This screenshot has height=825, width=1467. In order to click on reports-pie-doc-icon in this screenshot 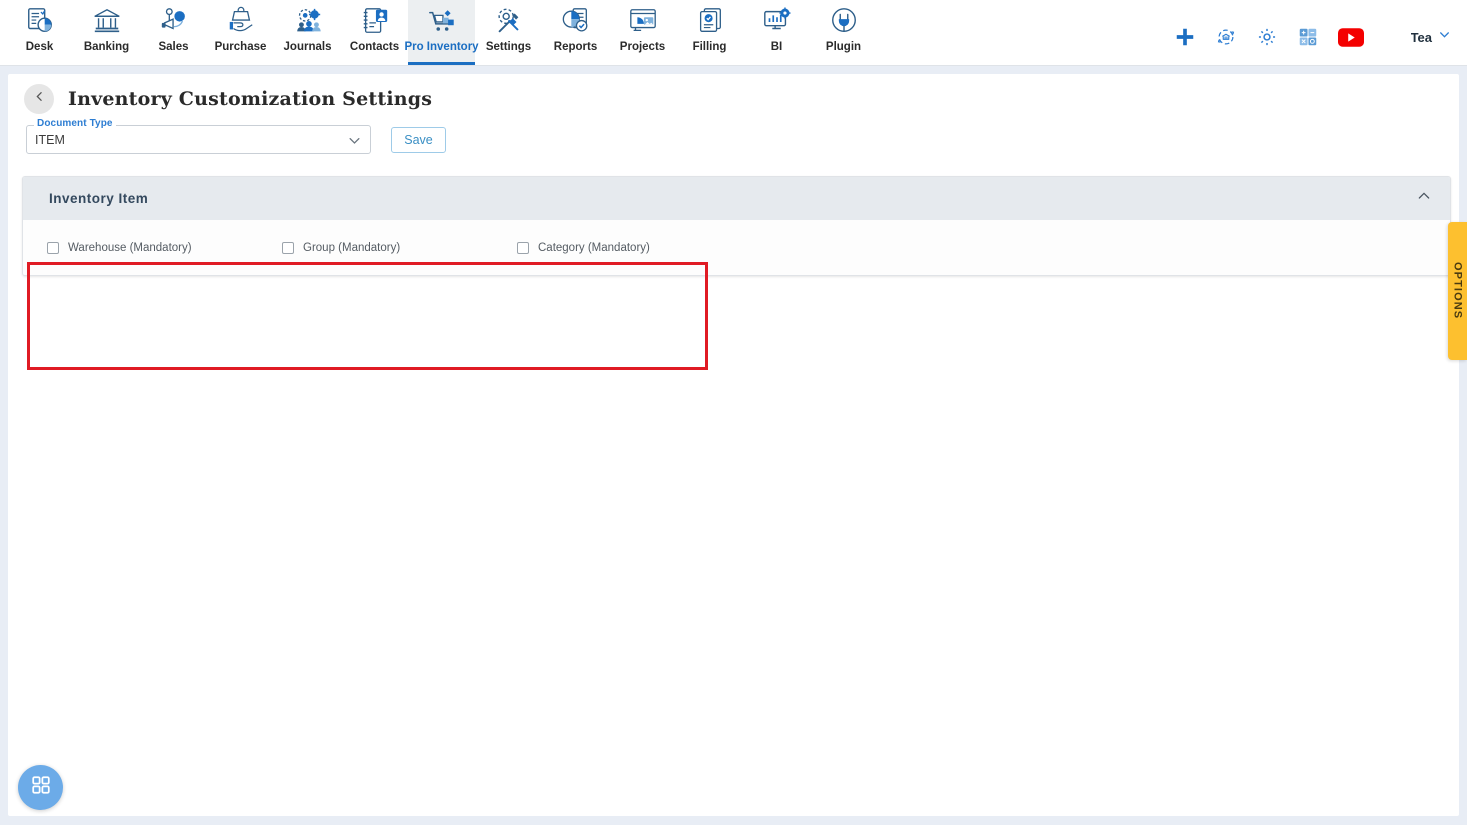, I will do `click(576, 21)`.